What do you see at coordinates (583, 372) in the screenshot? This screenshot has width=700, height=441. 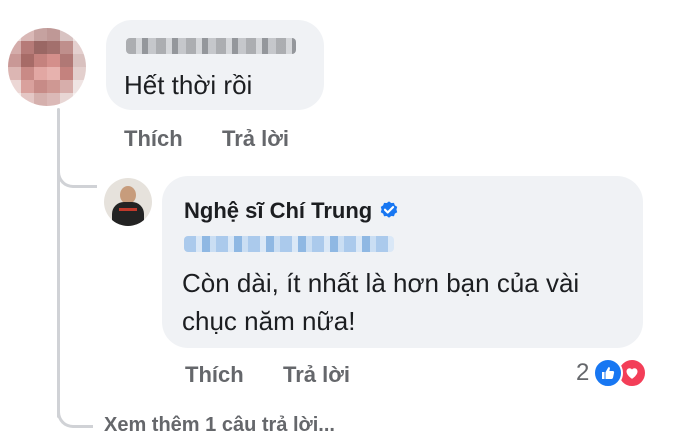 I see `reaction-count: 2` at bounding box center [583, 372].